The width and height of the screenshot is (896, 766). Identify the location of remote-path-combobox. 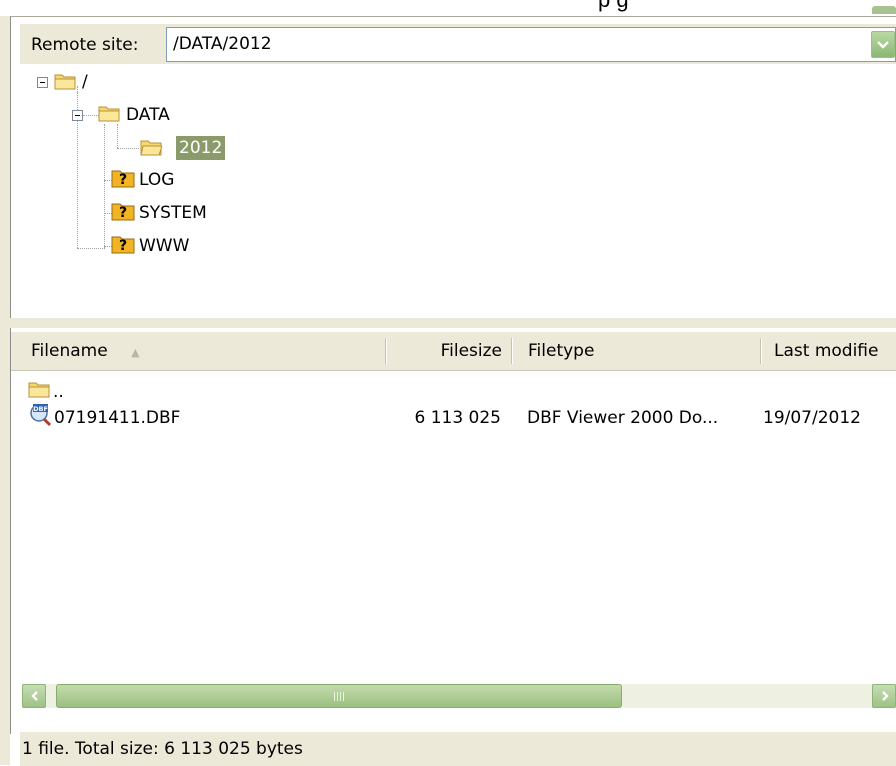
(531, 44).